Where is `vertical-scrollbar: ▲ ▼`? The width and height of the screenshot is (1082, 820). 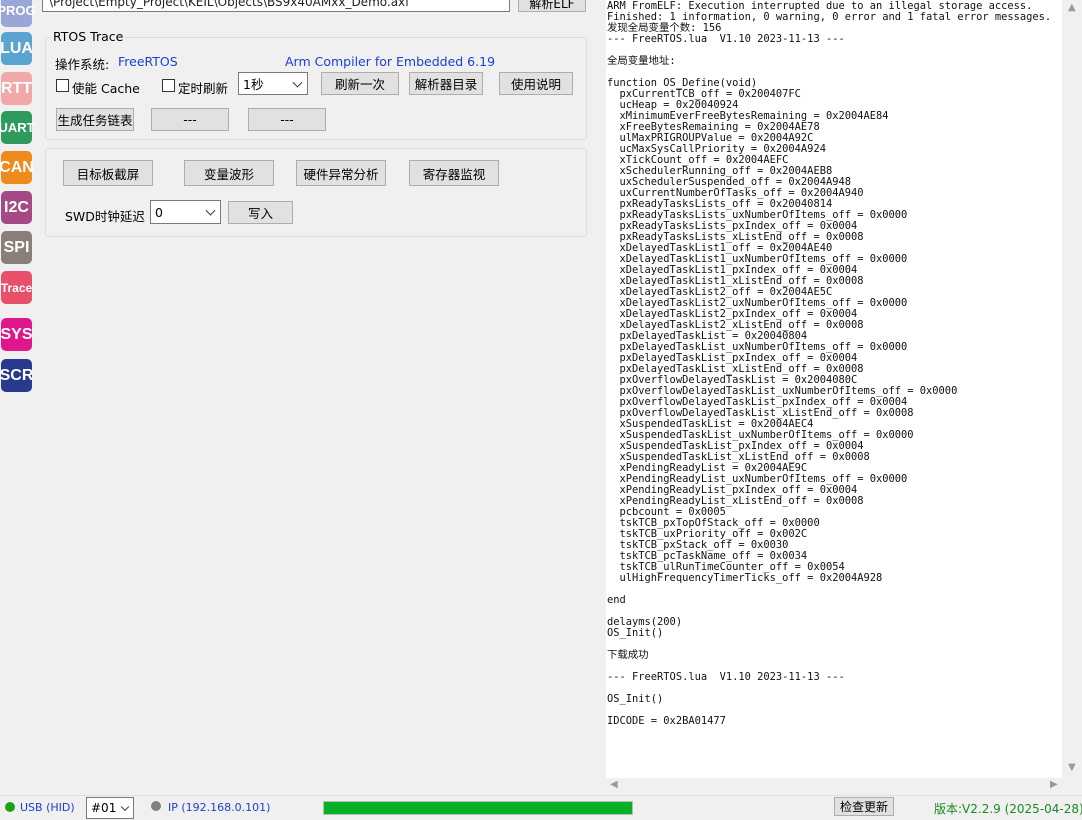
vertical-scrollbar: ▲ ▼ is located at coordinates (1071, 389).